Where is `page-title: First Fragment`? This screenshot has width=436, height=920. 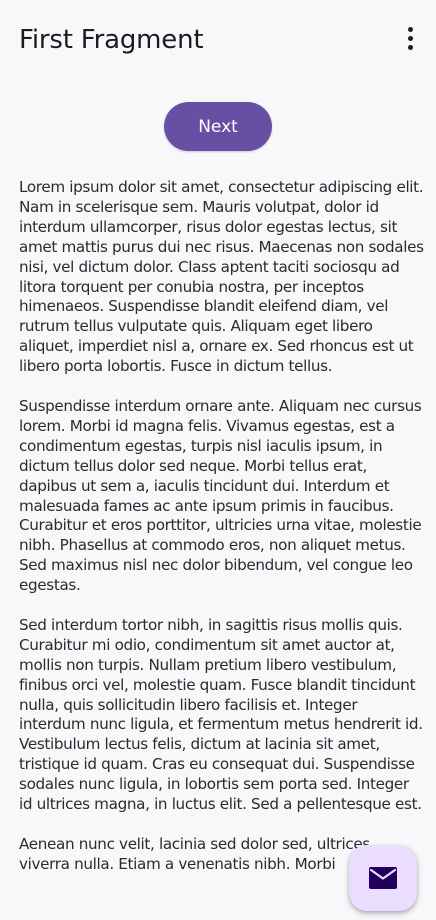
page-title: First Fragment is located at coordinates (111, 40).